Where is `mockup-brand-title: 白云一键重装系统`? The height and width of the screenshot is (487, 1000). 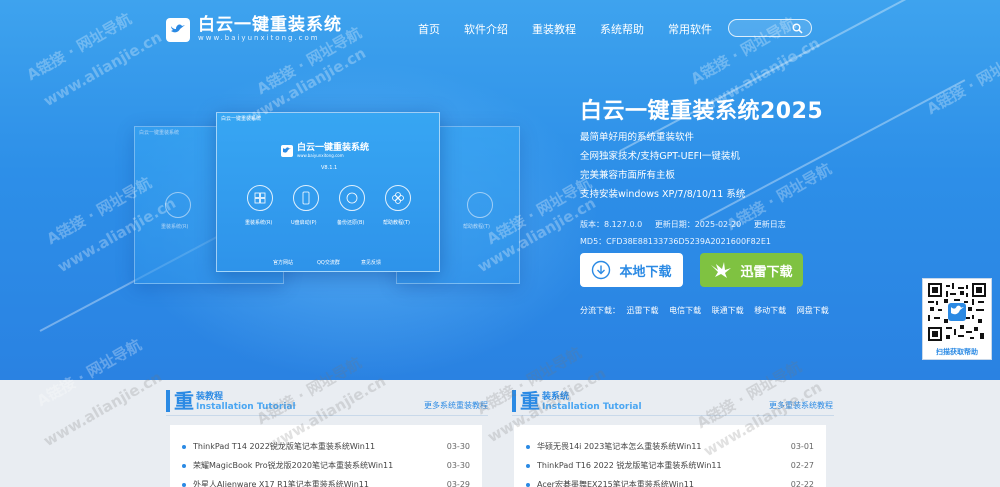
mockup-brand-title: 白云一键重装系统 is located at coordinates (333, 148).